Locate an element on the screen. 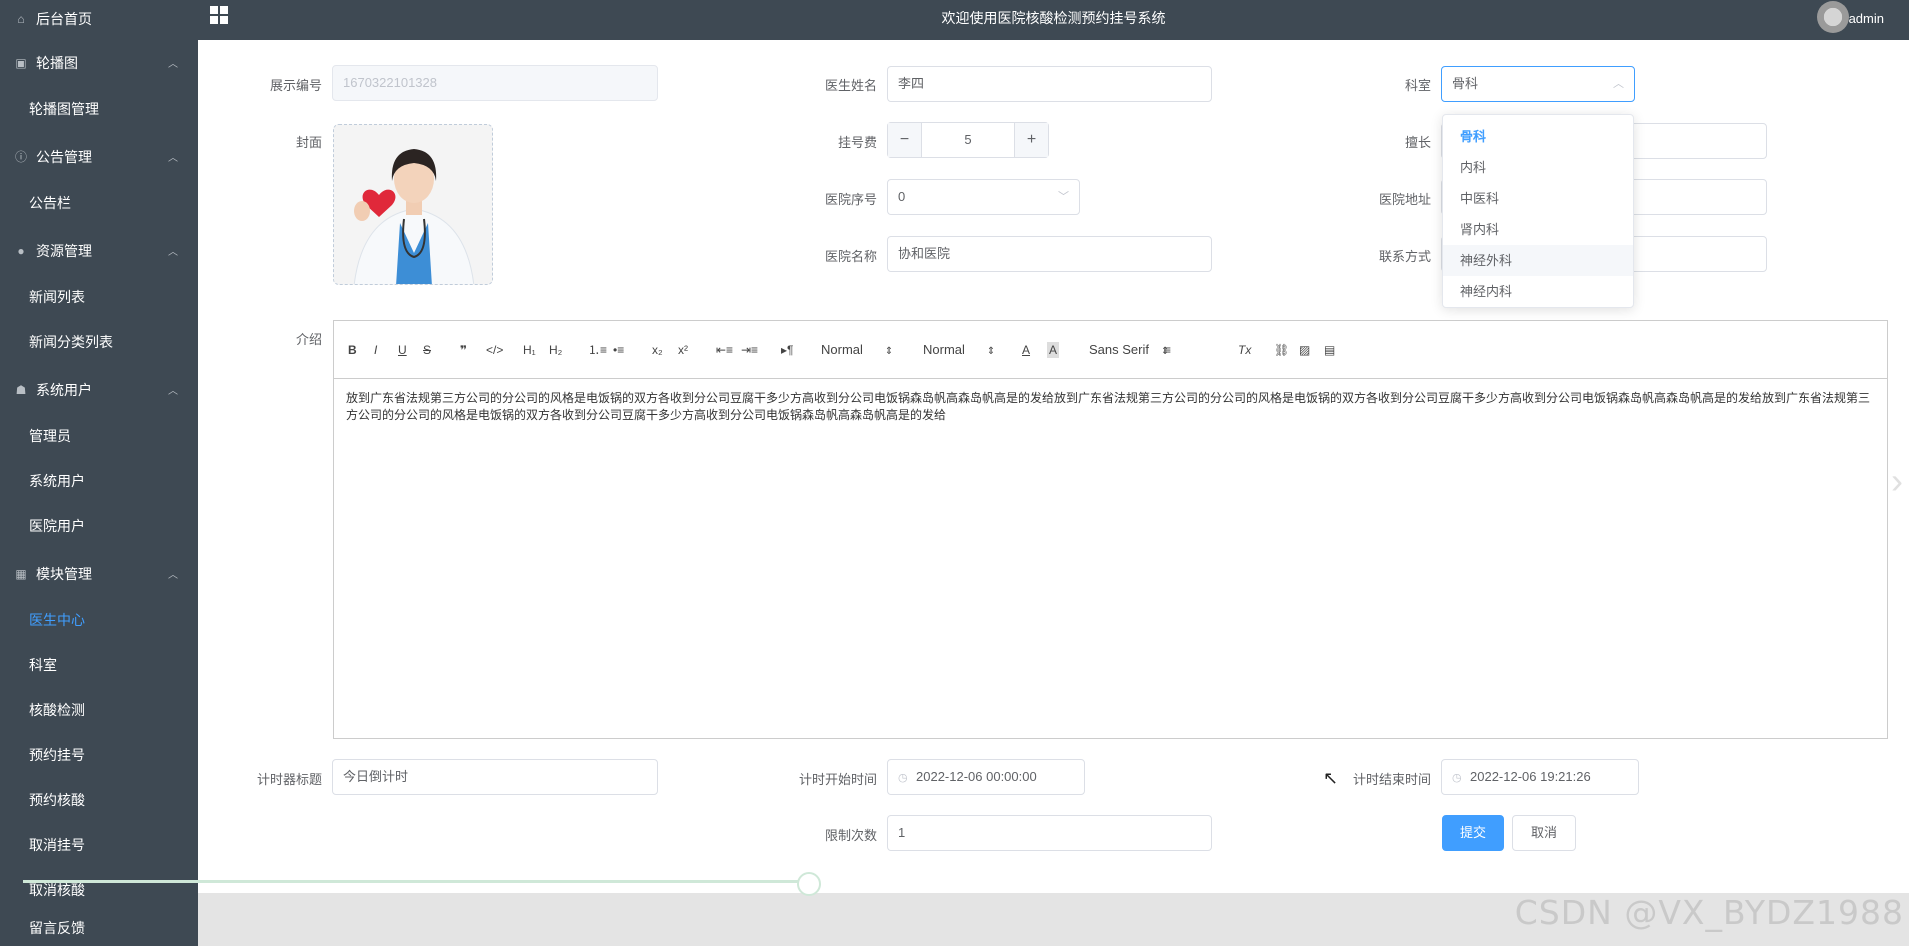 This screenshot has height=946, width=1909. superscript-icon: x² is located at coordinates (683, 350).